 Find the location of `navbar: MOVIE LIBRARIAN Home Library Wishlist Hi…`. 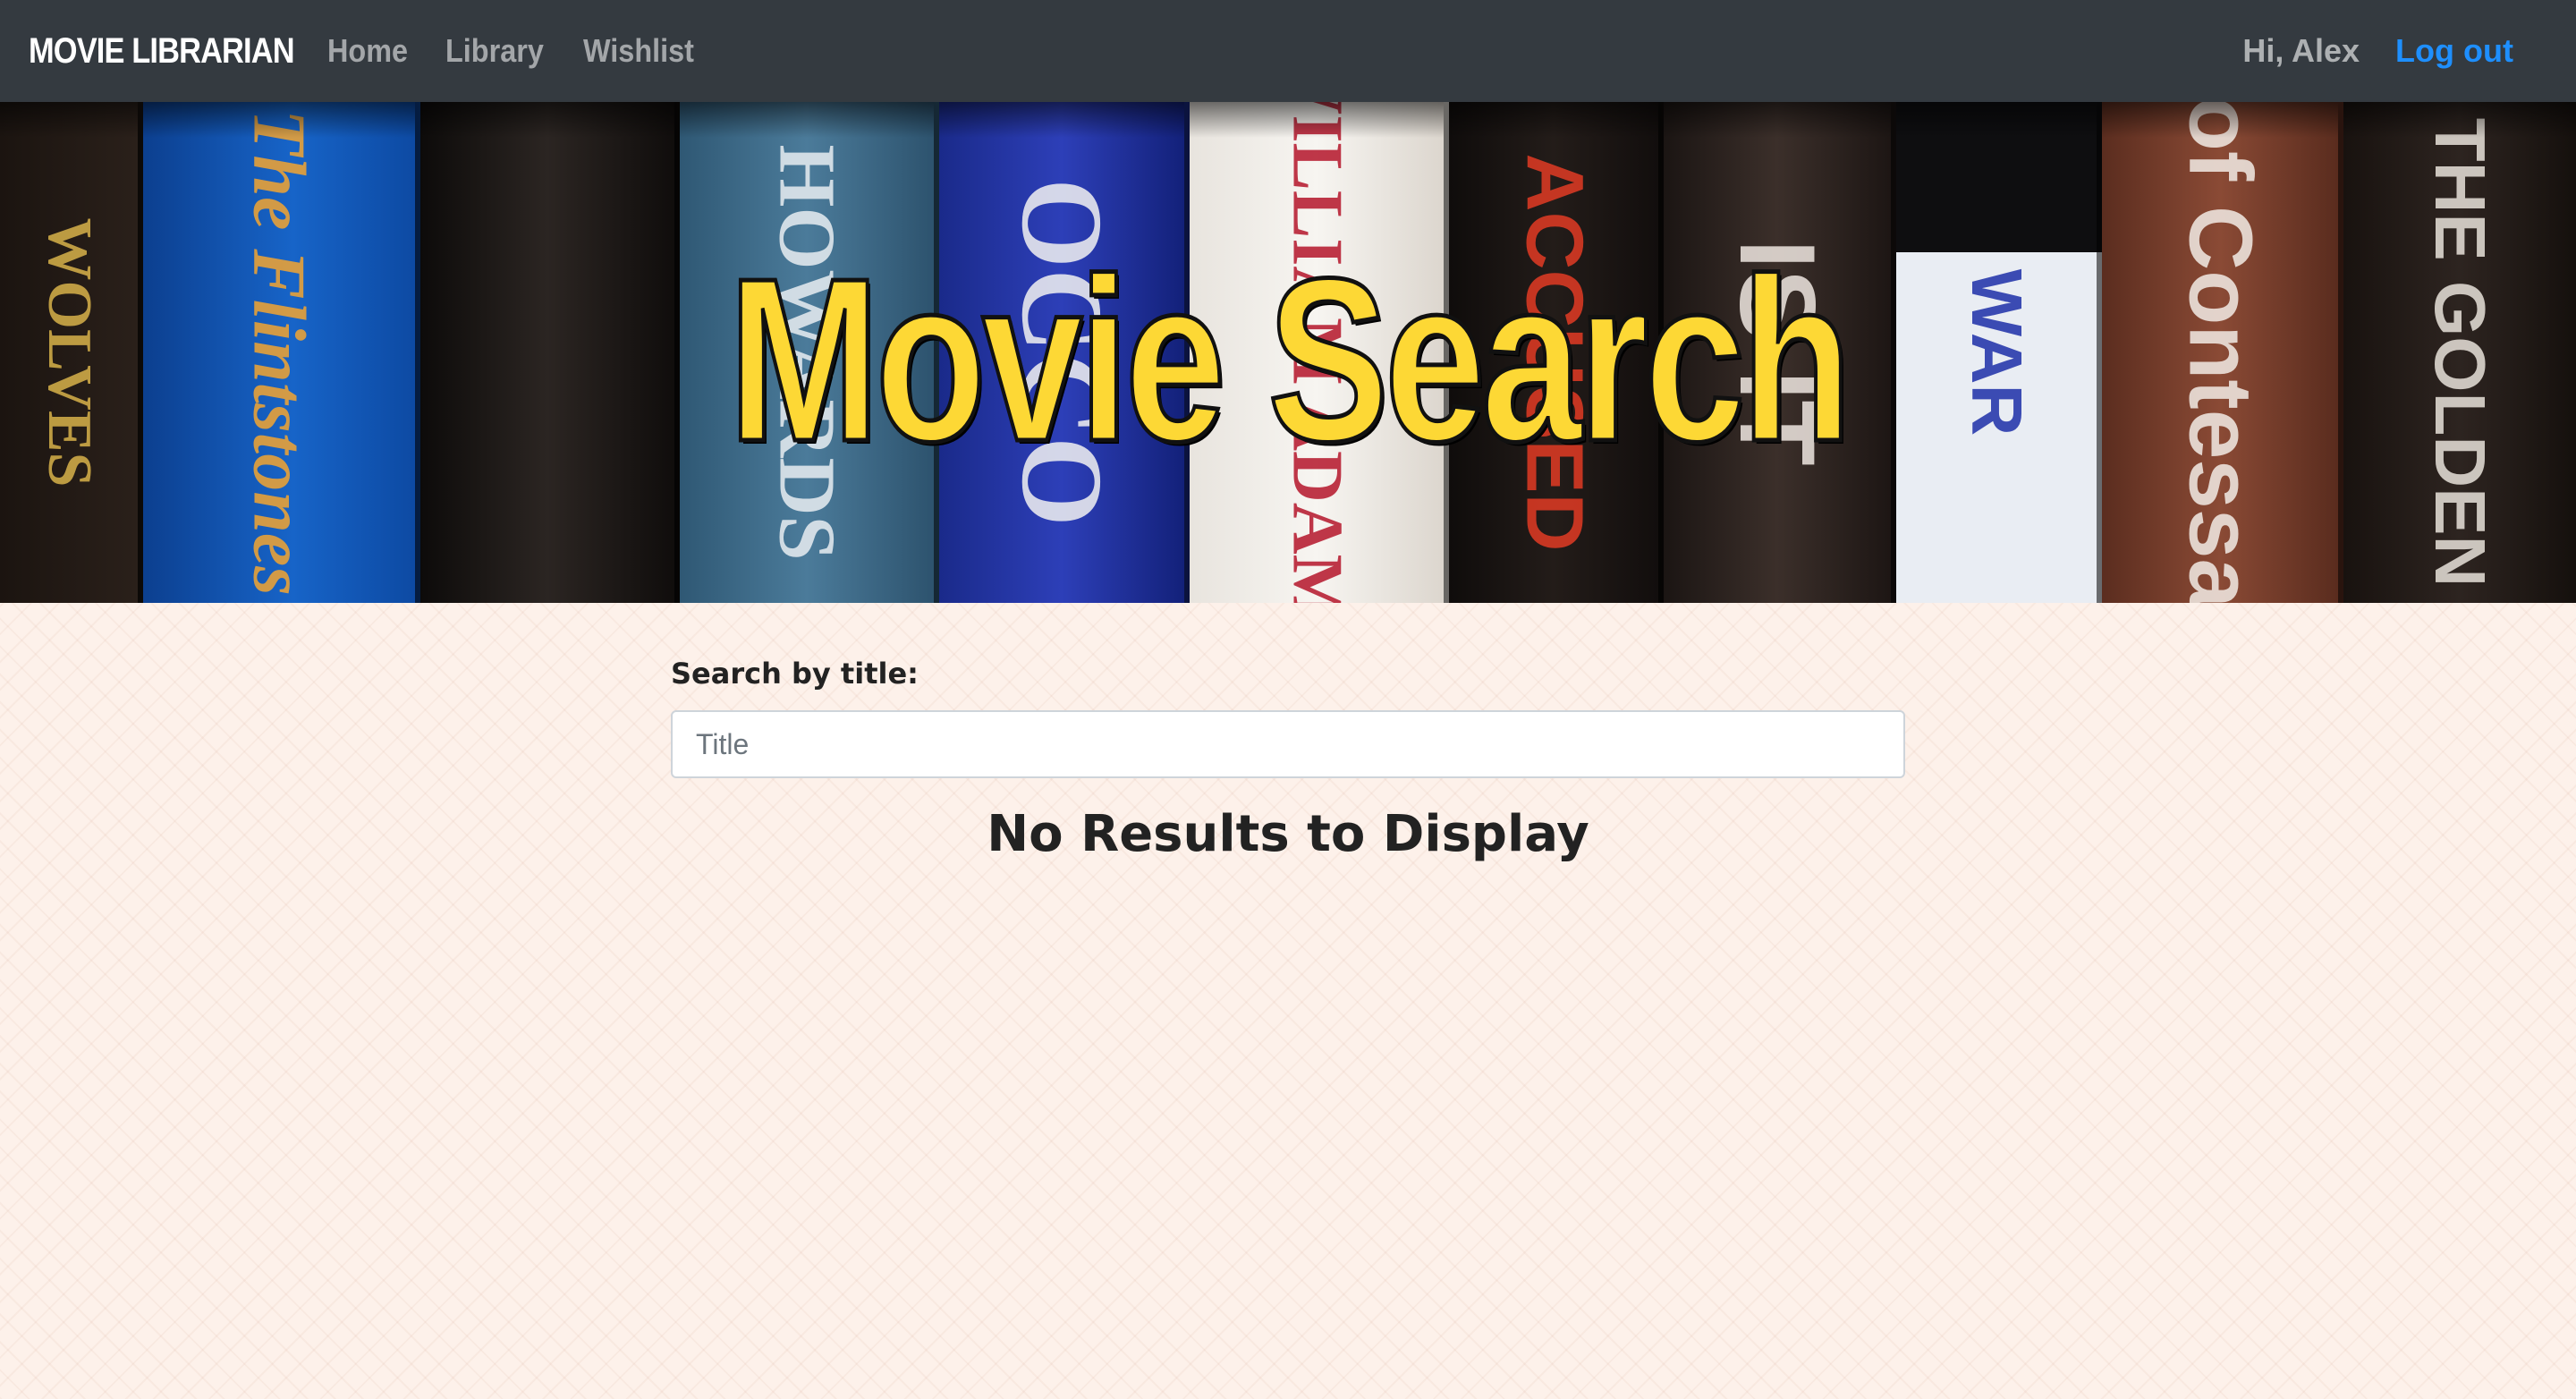

navbar: MOVIE LIBRARIAN Home Library Wishlist Hi… is located at coordinates (1288, 51).